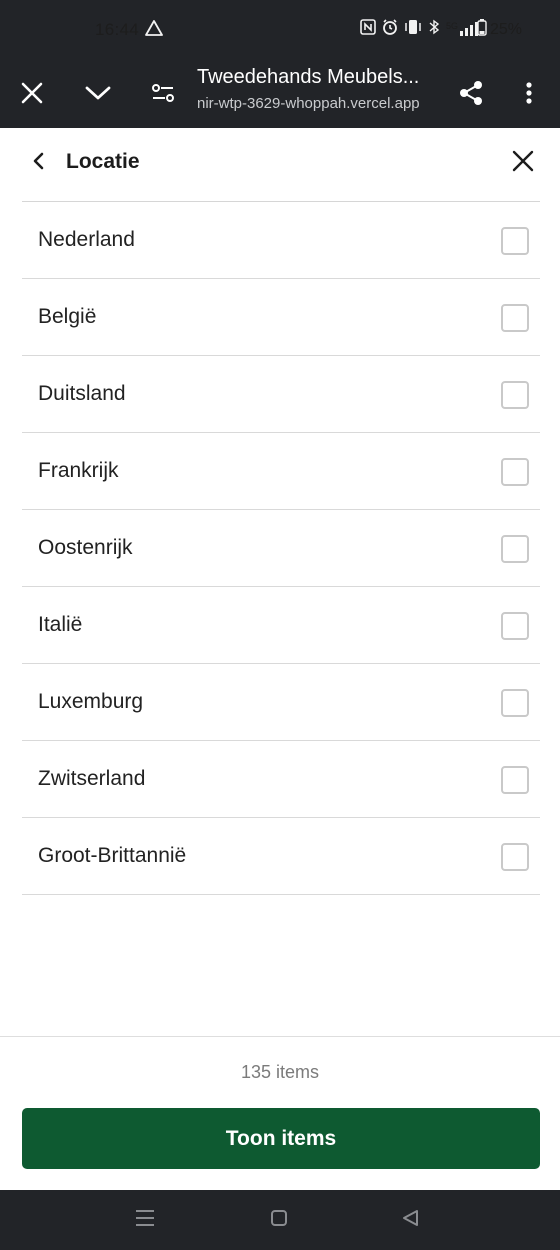 The height and width of the screenshot is (1250, 560). What do you see at coordinates (67, 316) in the screenshot?
I see `location-label: België` at bounding box center [67, 316].